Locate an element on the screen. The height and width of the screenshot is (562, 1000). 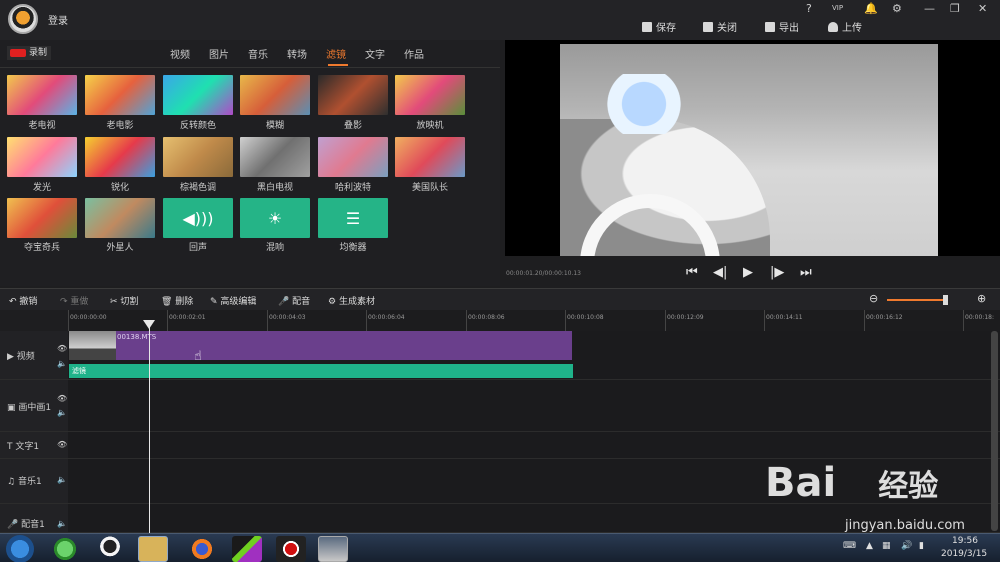
minimize-icon: — is located at coordinates (929, 8).